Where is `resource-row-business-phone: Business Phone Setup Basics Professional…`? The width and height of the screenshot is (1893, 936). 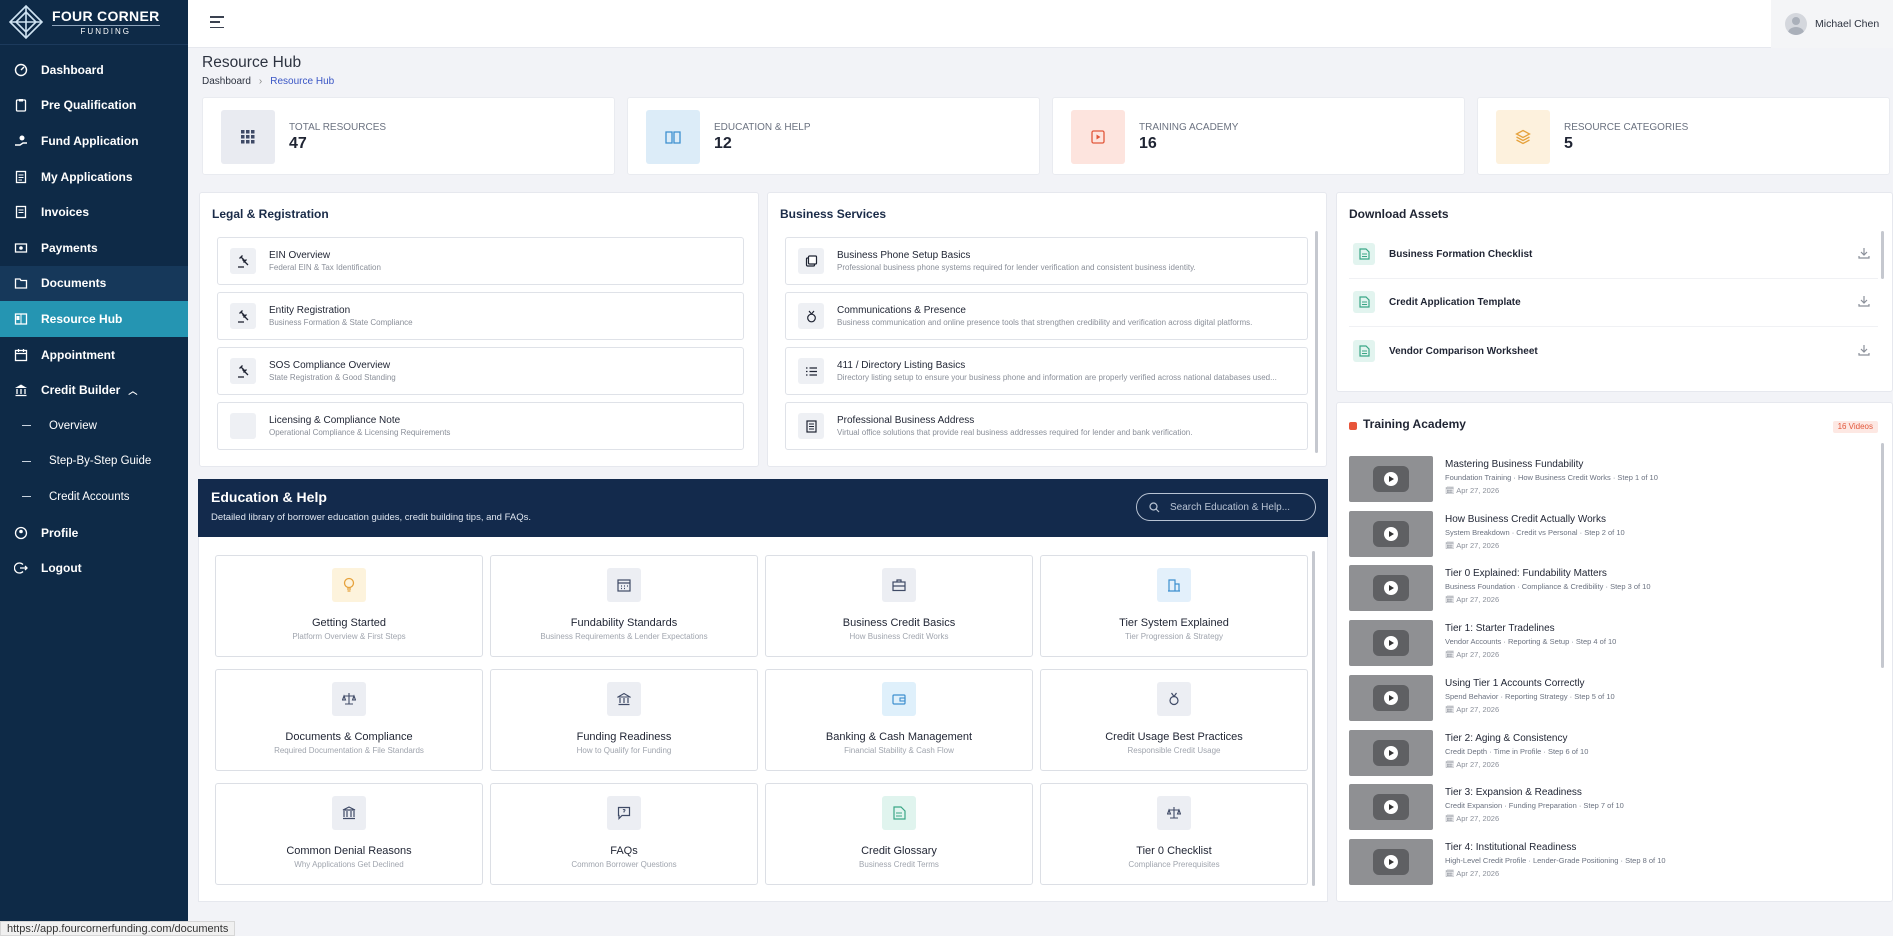
resource-row-business-phone: Business Phone Setup Basics Professional… is located at coordinates (1046, 261).